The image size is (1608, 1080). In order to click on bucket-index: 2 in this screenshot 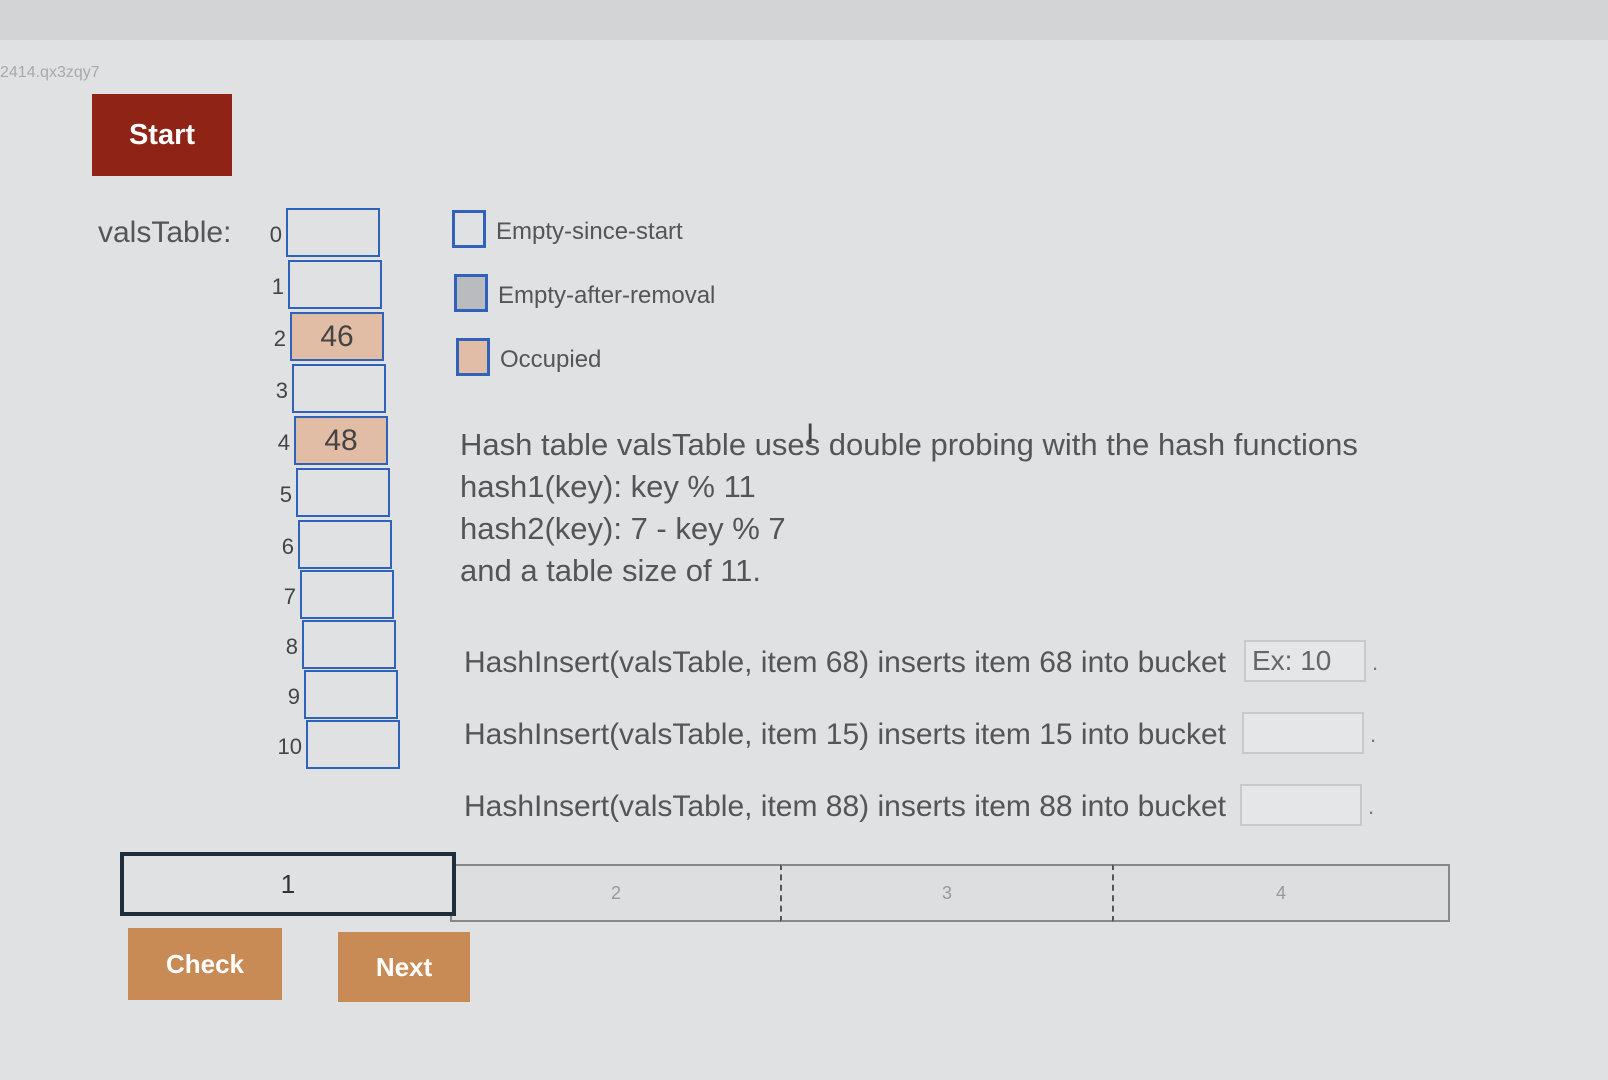, I will do `click(279, 338)`.